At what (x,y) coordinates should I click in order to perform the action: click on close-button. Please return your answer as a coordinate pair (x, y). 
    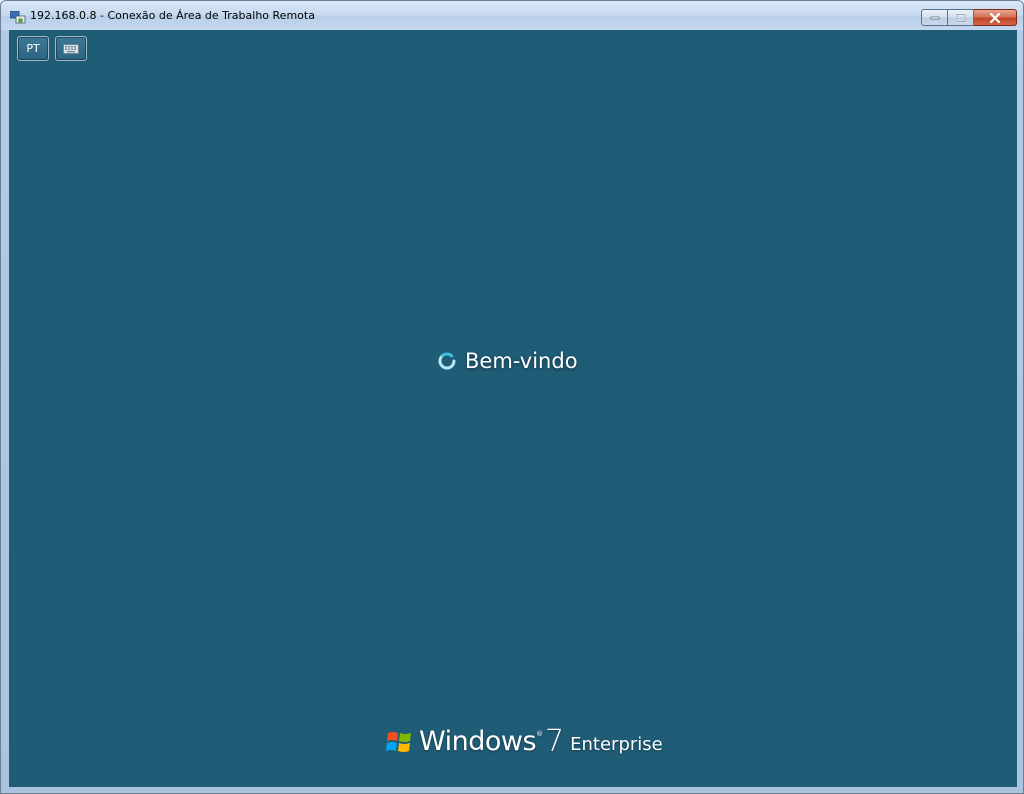
    Looking at the image, I should click on (995, 17).